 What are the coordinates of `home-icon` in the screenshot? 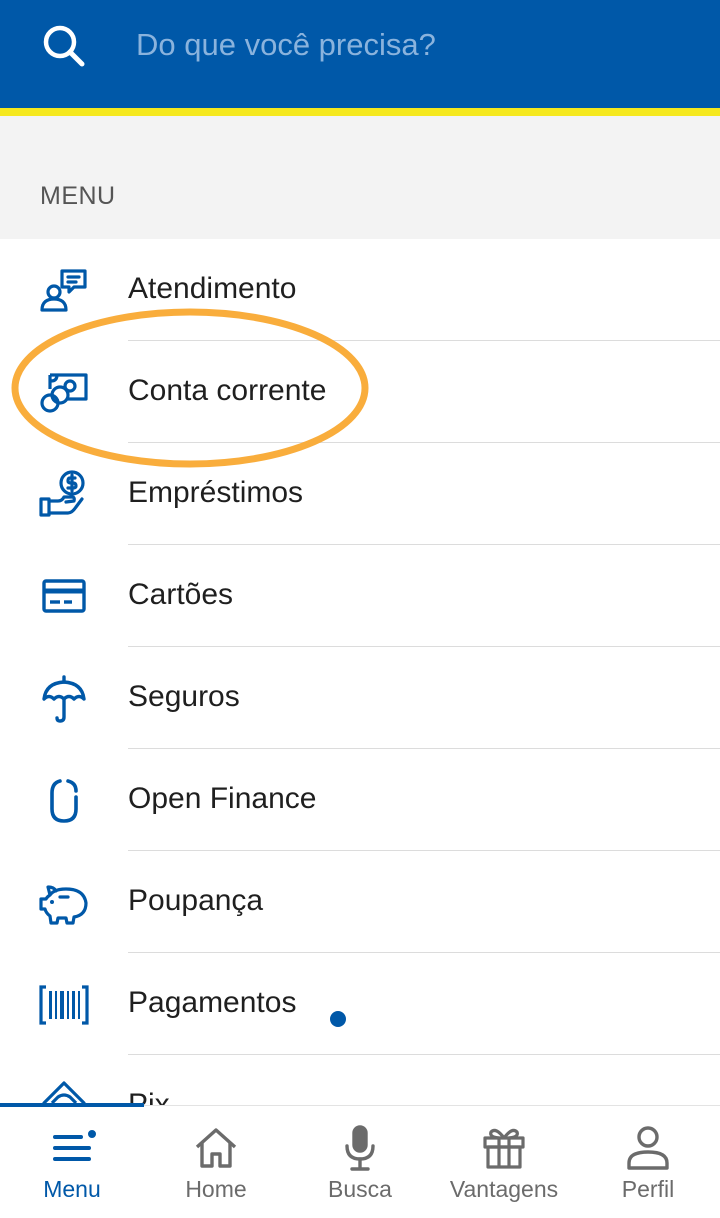 It's located at (216, 1148).